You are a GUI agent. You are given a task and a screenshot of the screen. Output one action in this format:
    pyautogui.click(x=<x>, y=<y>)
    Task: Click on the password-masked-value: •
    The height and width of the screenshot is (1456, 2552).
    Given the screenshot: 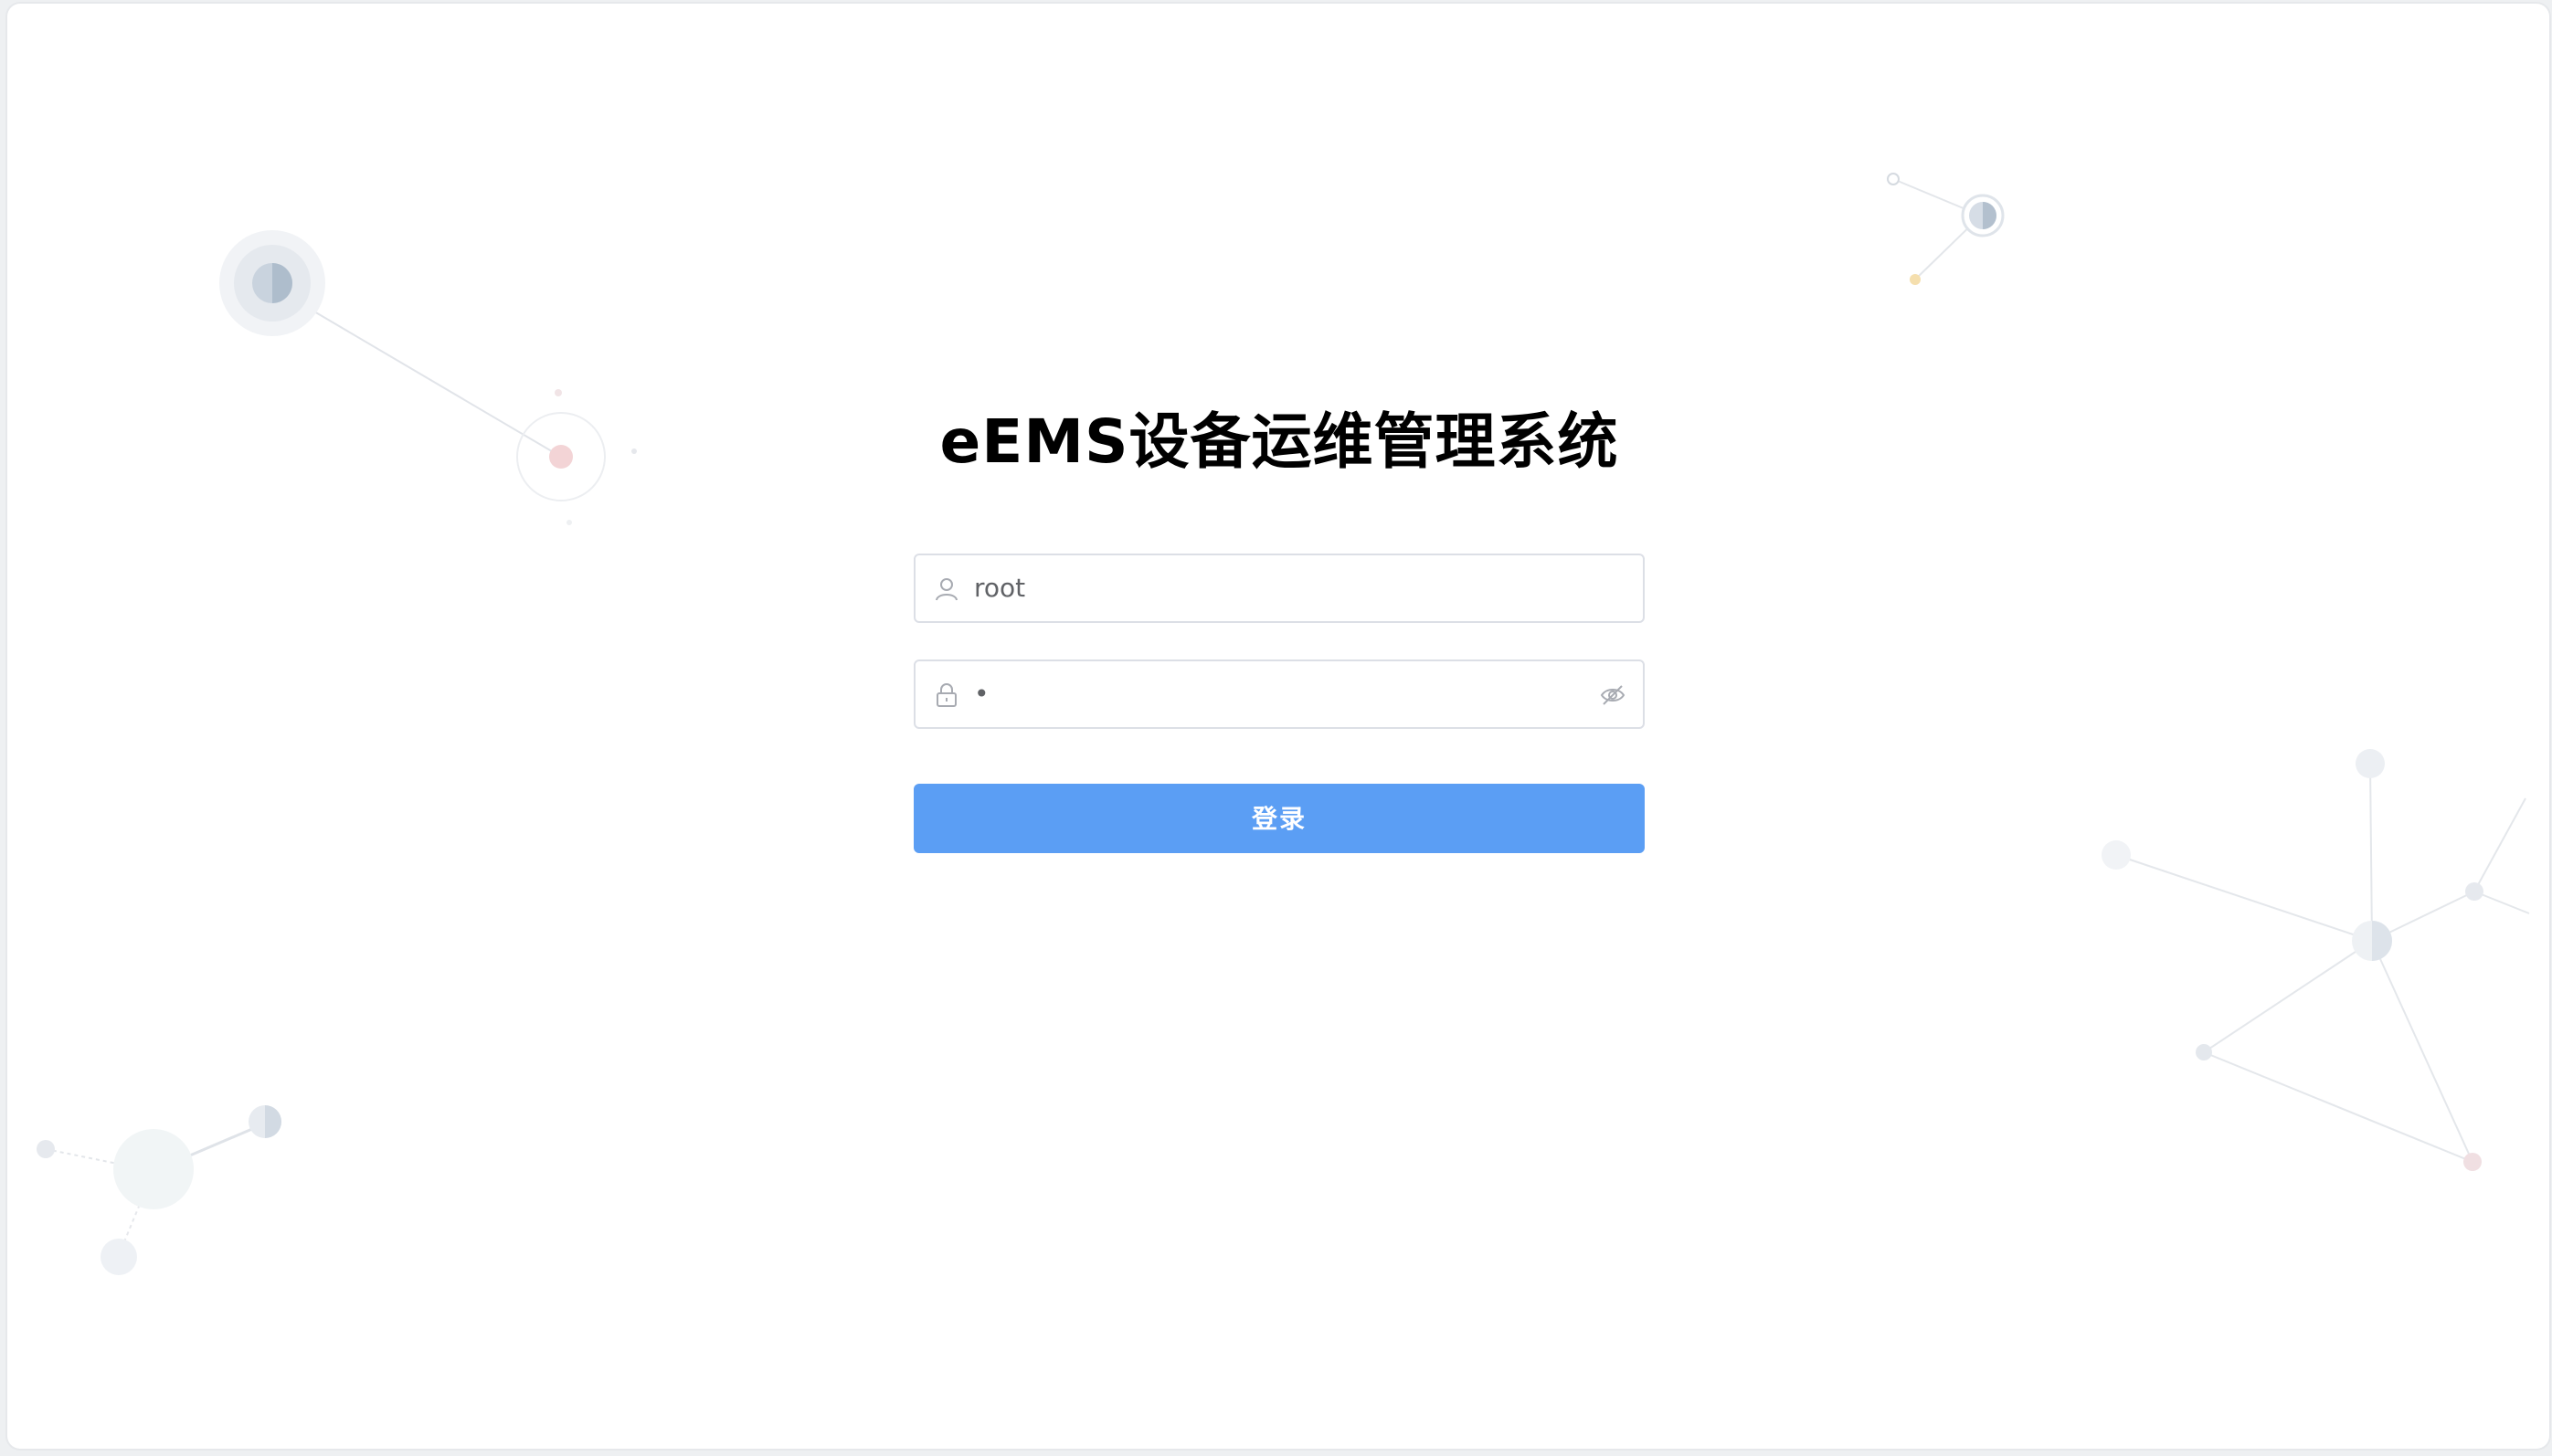 What is the action you would take?
    pyautogui.click(x=982, y=694)
    